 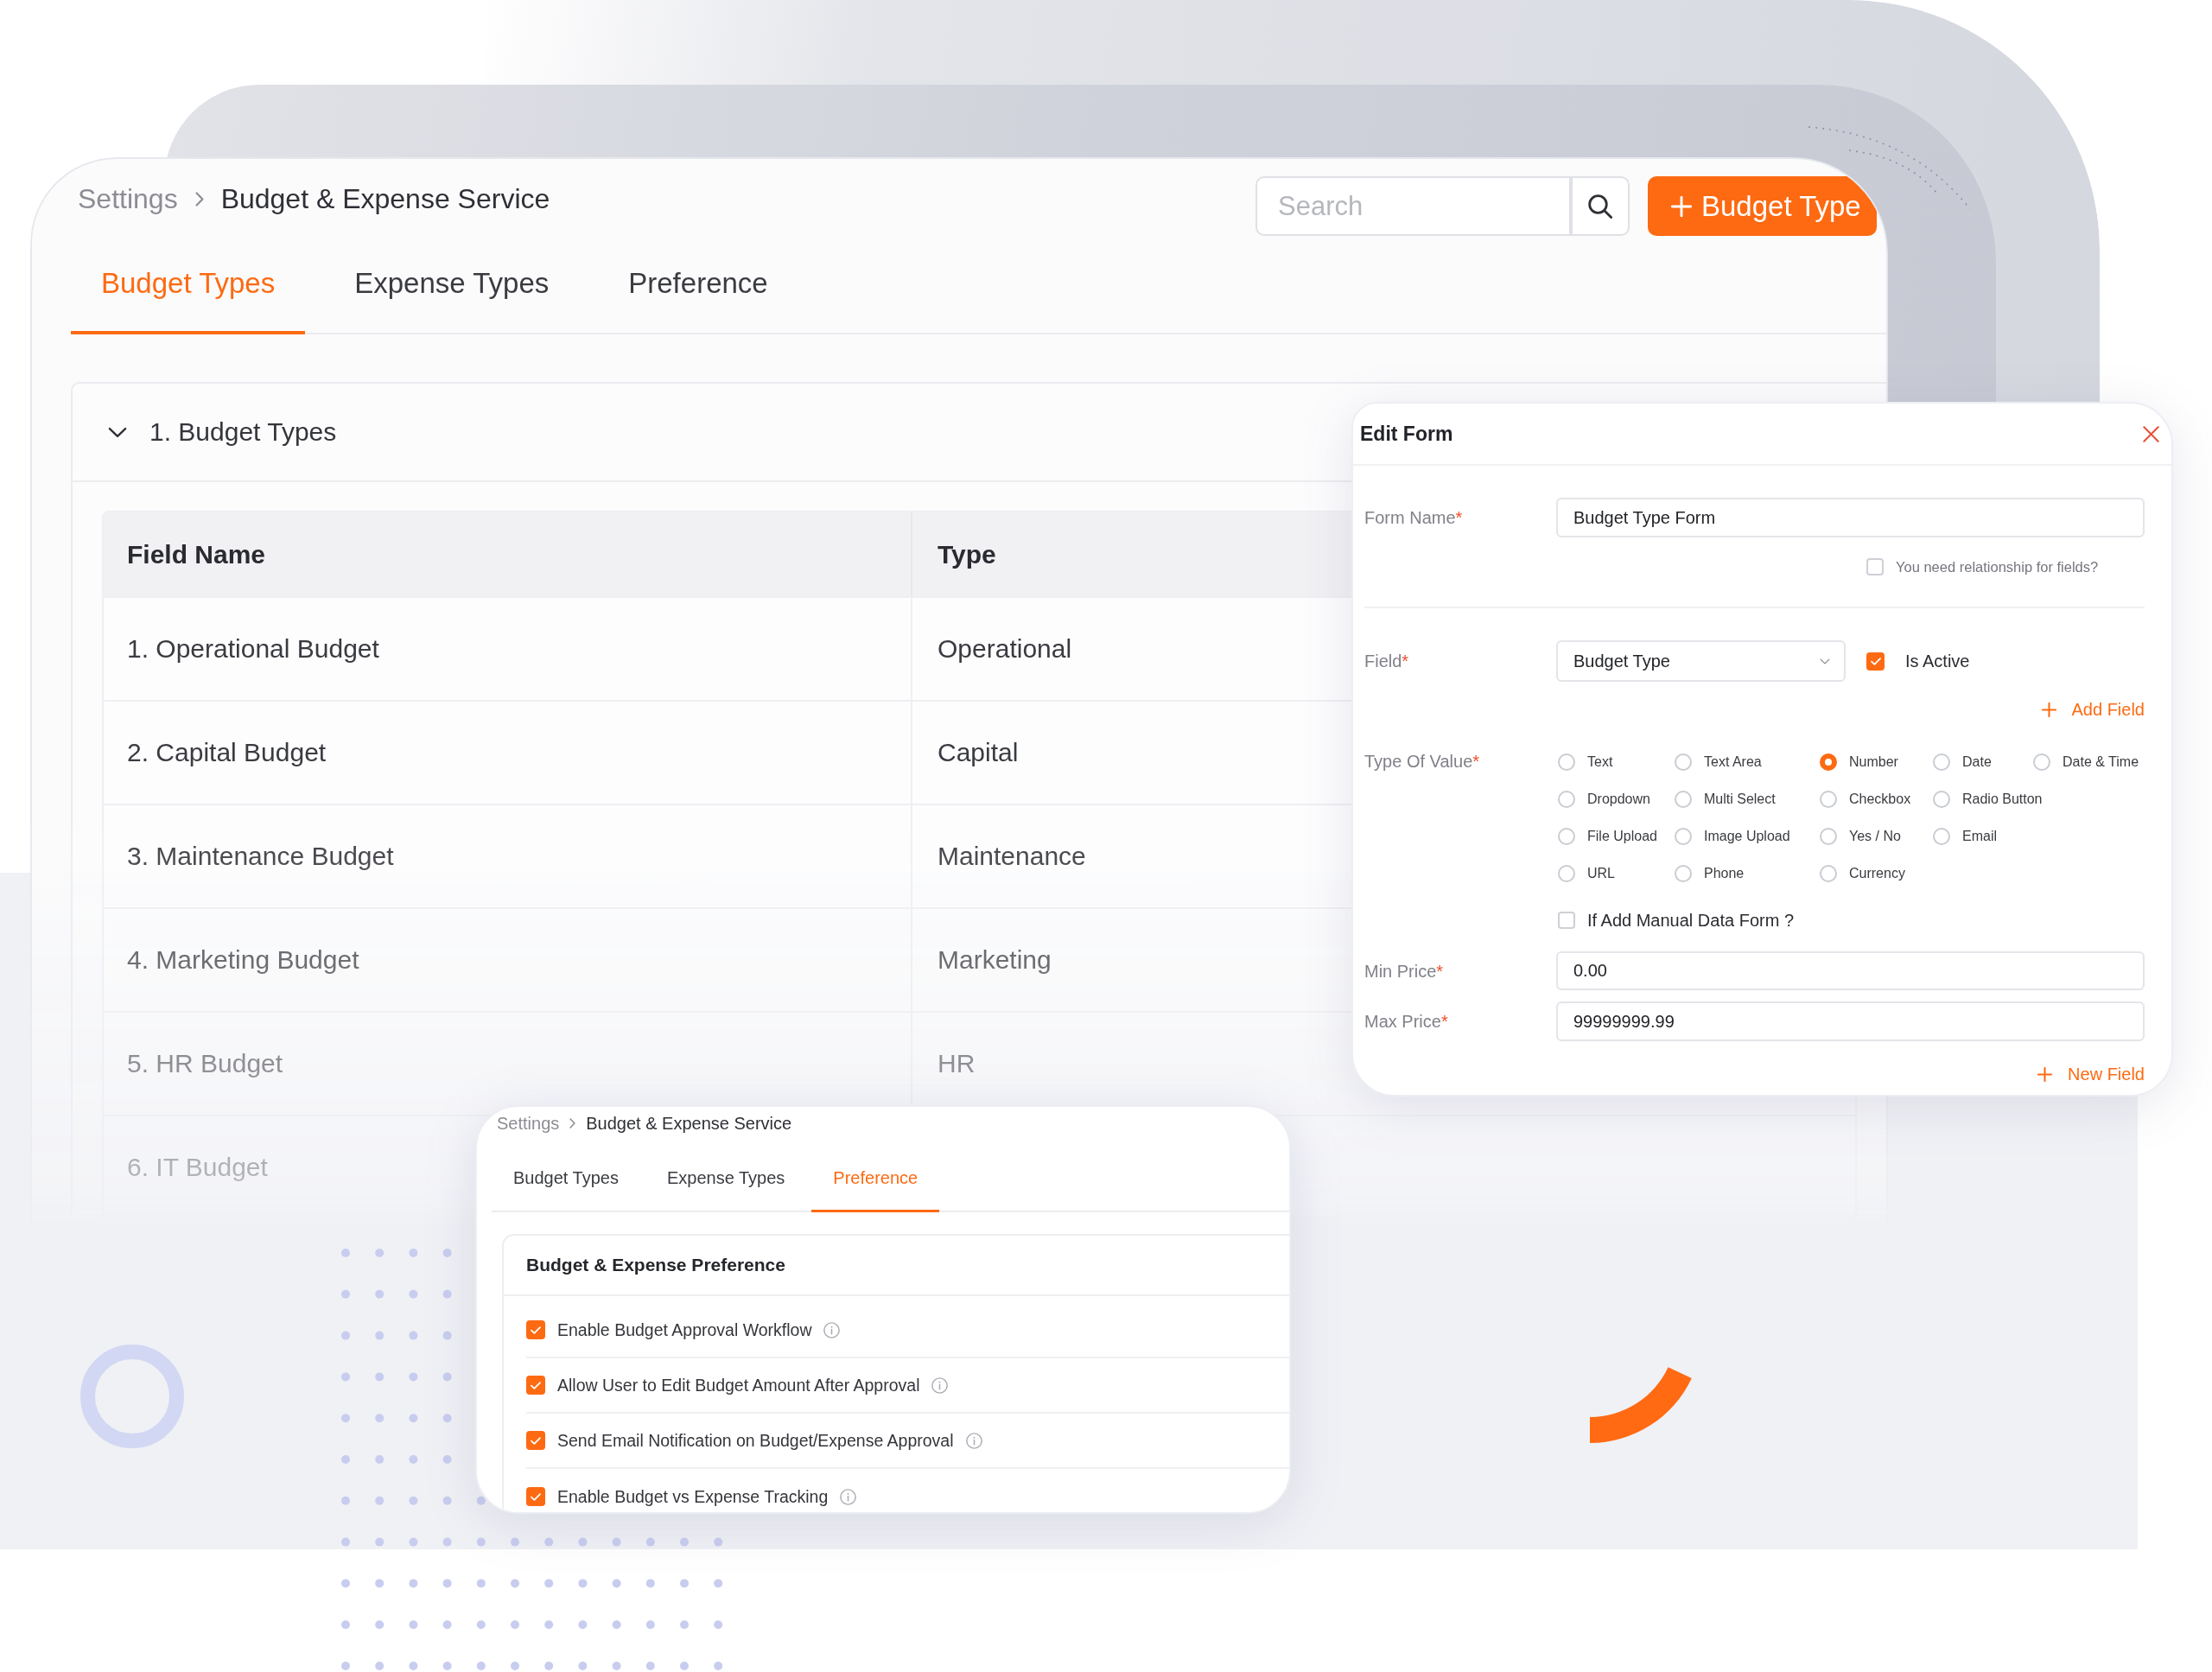 What do you see at coordinates (1724, 873) in the screenshot?
I see `option-label: Phone` at bounding box center [1724, 873].